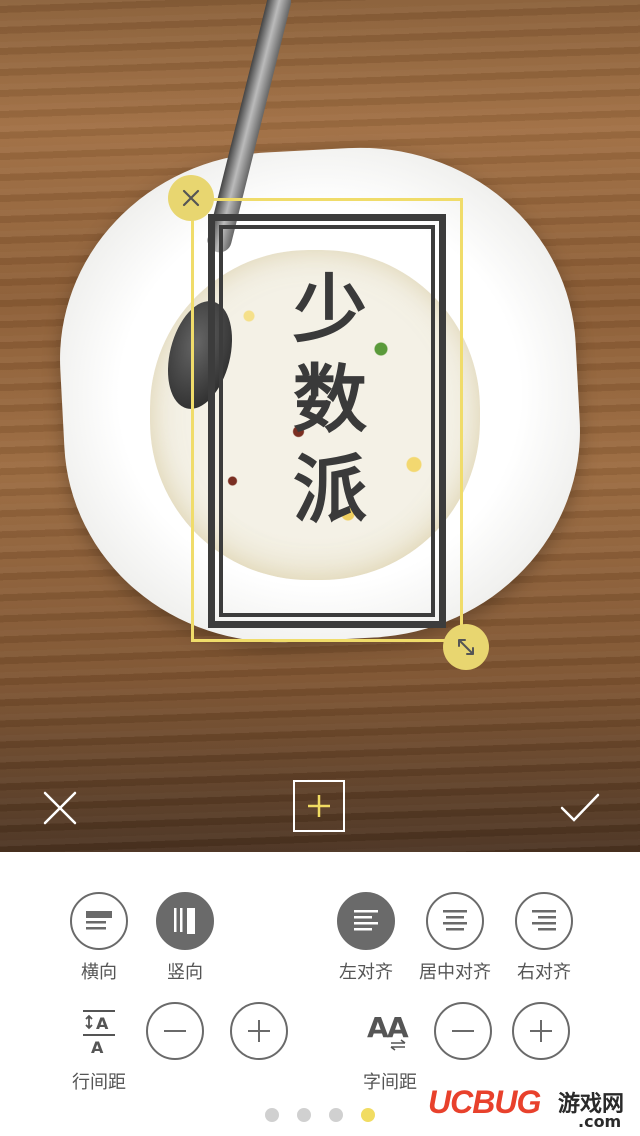 The width and height of the screenshot is (640, 1136). I want to click on option-label: 横向, so click(99, 972).